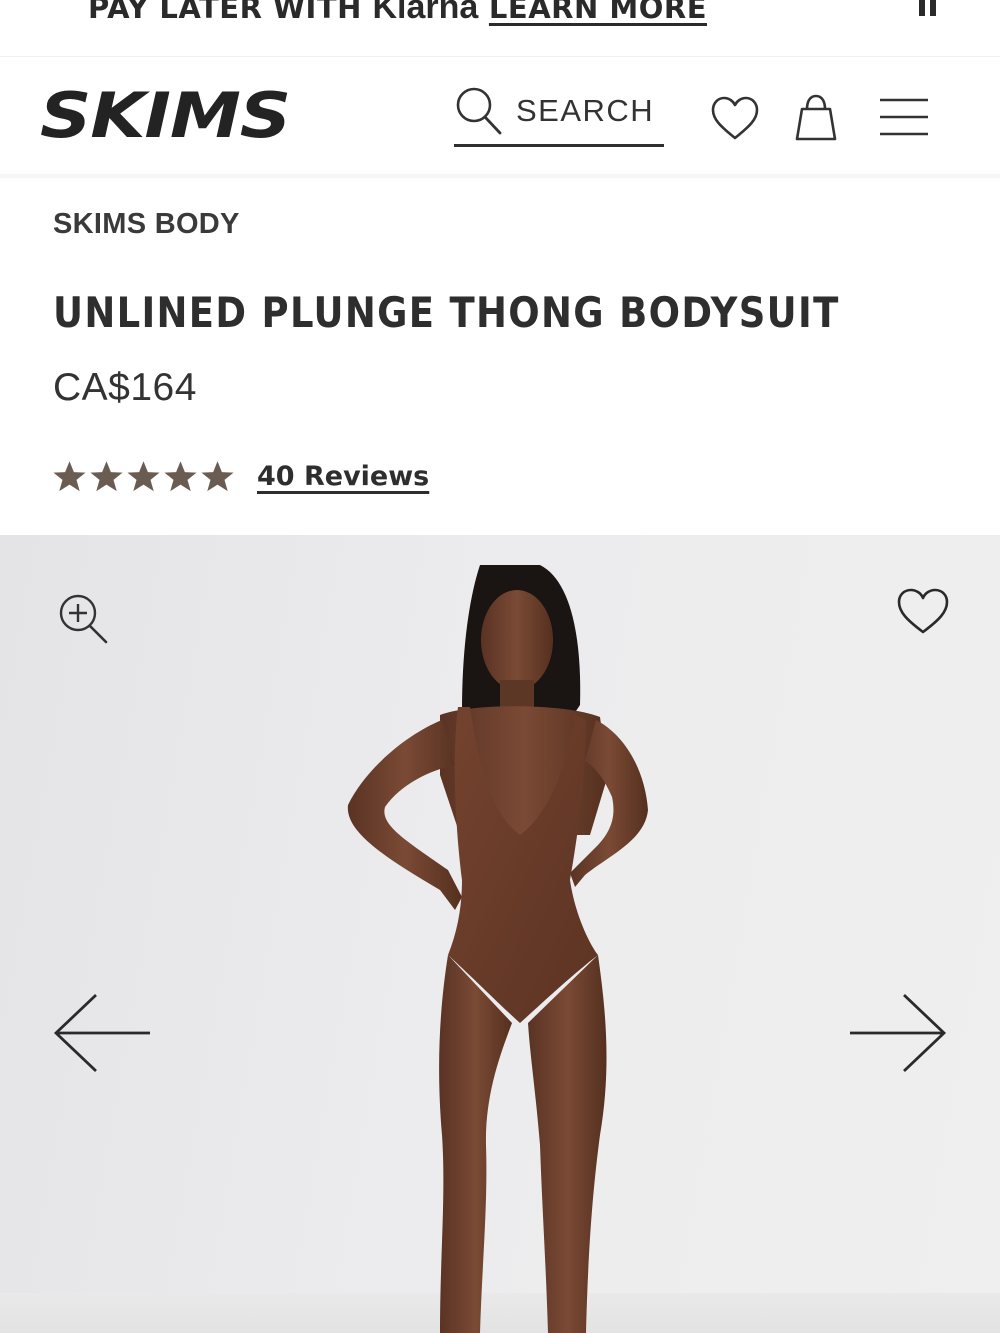 This screenshot has height=1333, width=1000. I want to click on star-rating, so click(143, 476).